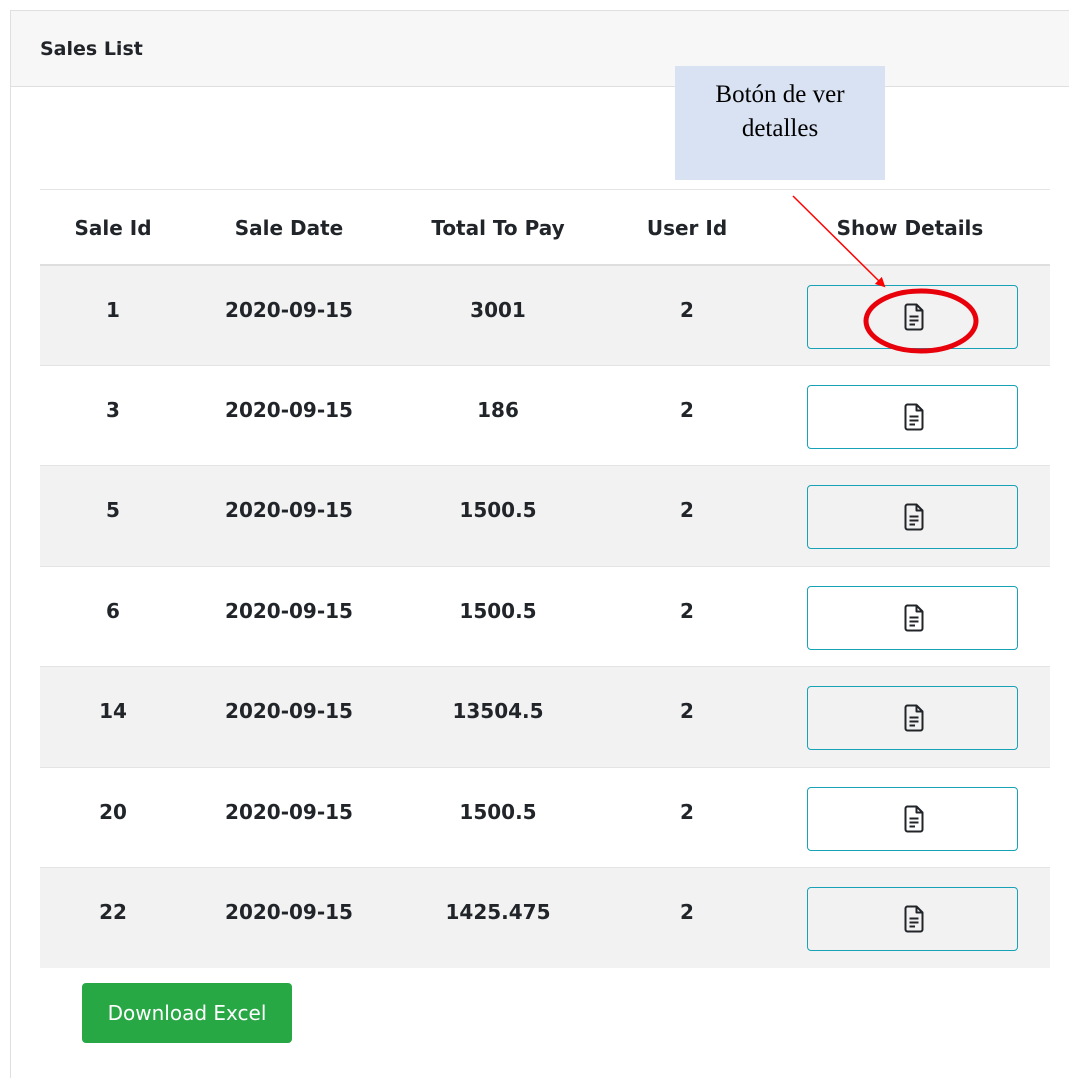 The image size is (1069, 1078). I want to click on column-header-sale-date: Sale Date, so click(289, 227).